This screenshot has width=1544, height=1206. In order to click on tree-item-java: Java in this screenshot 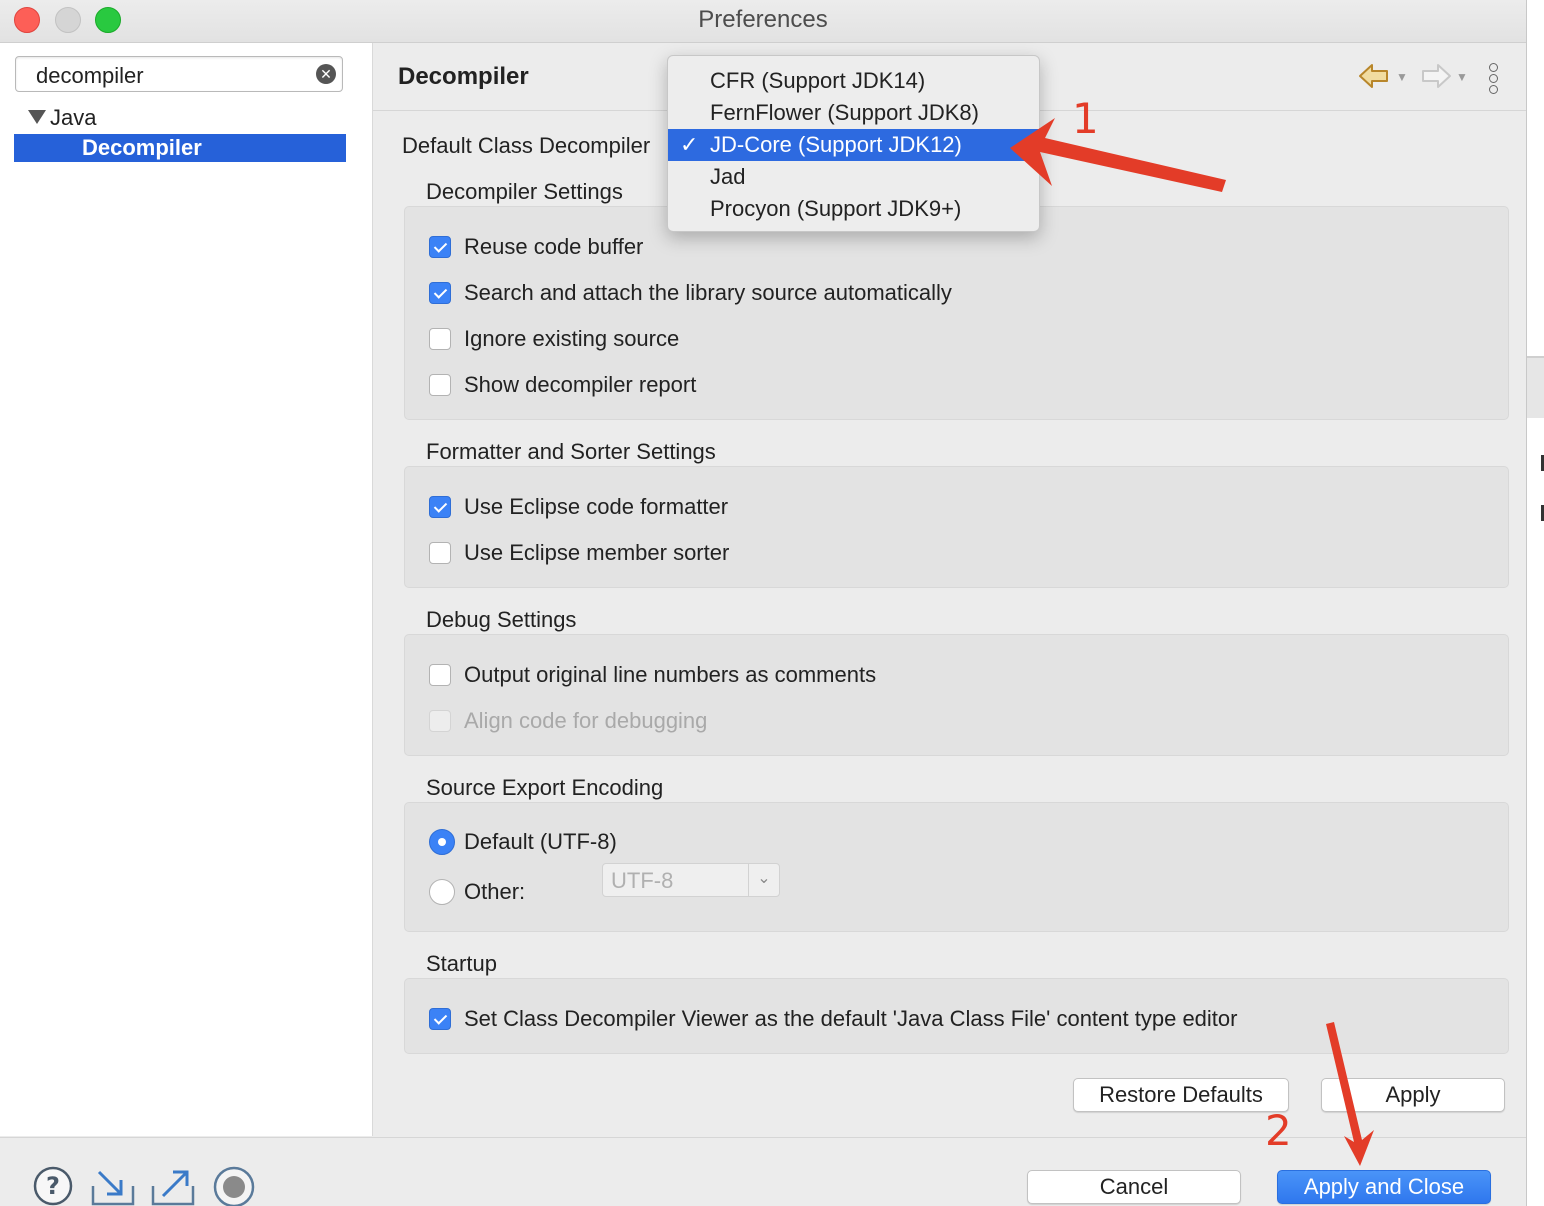, I will do `click(62, 118)`.